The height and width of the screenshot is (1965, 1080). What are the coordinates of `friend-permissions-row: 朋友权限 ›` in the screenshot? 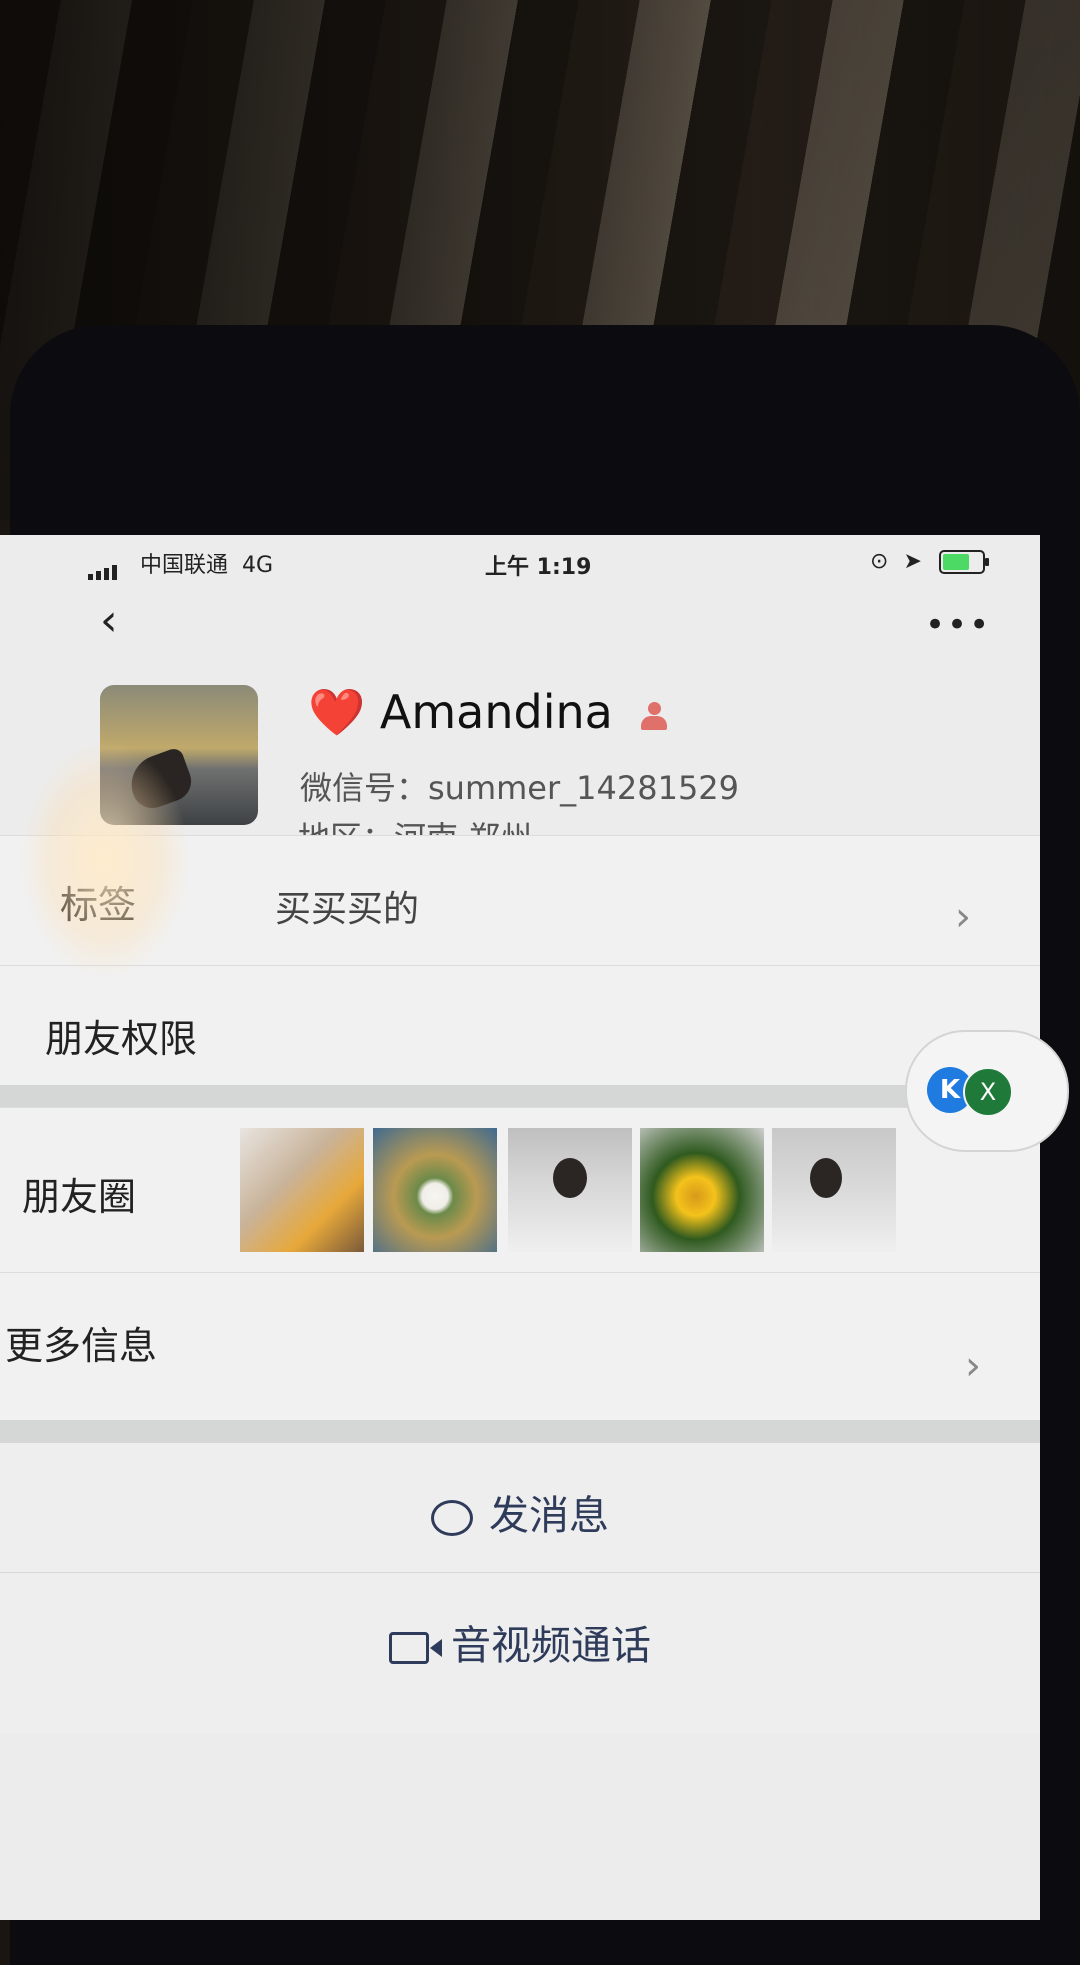 It's located at (520, 1025).